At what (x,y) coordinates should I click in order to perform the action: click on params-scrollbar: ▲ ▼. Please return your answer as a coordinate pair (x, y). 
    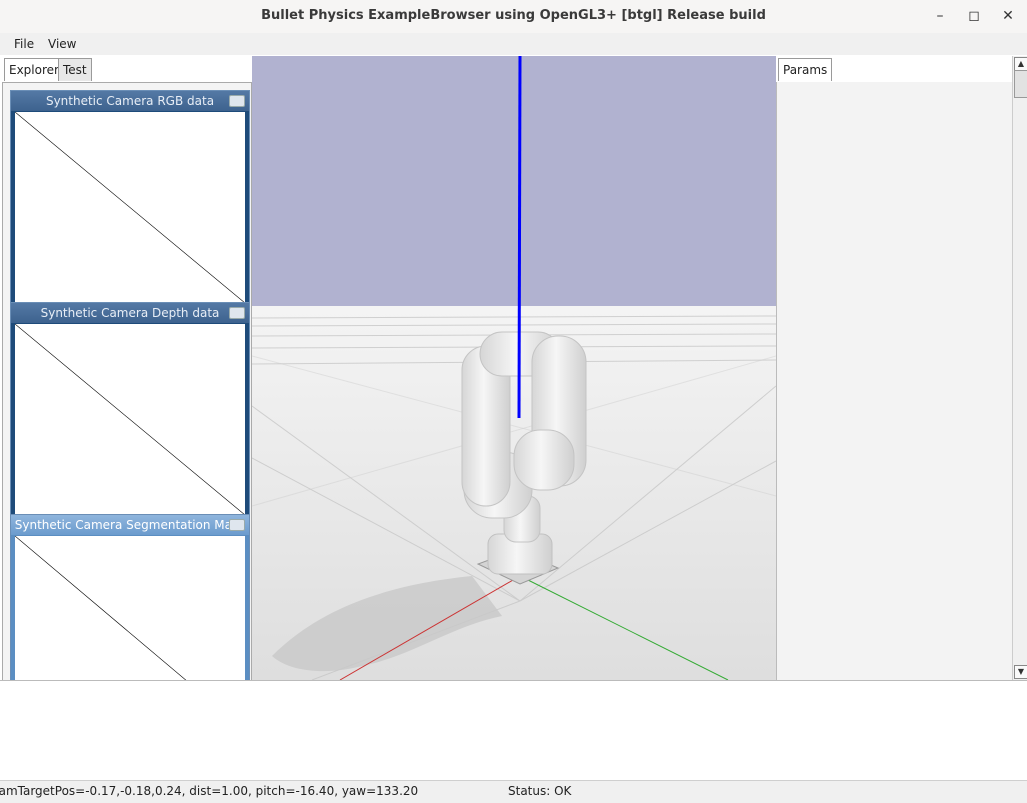
    Looking at the image, I should click on (1019, 368).